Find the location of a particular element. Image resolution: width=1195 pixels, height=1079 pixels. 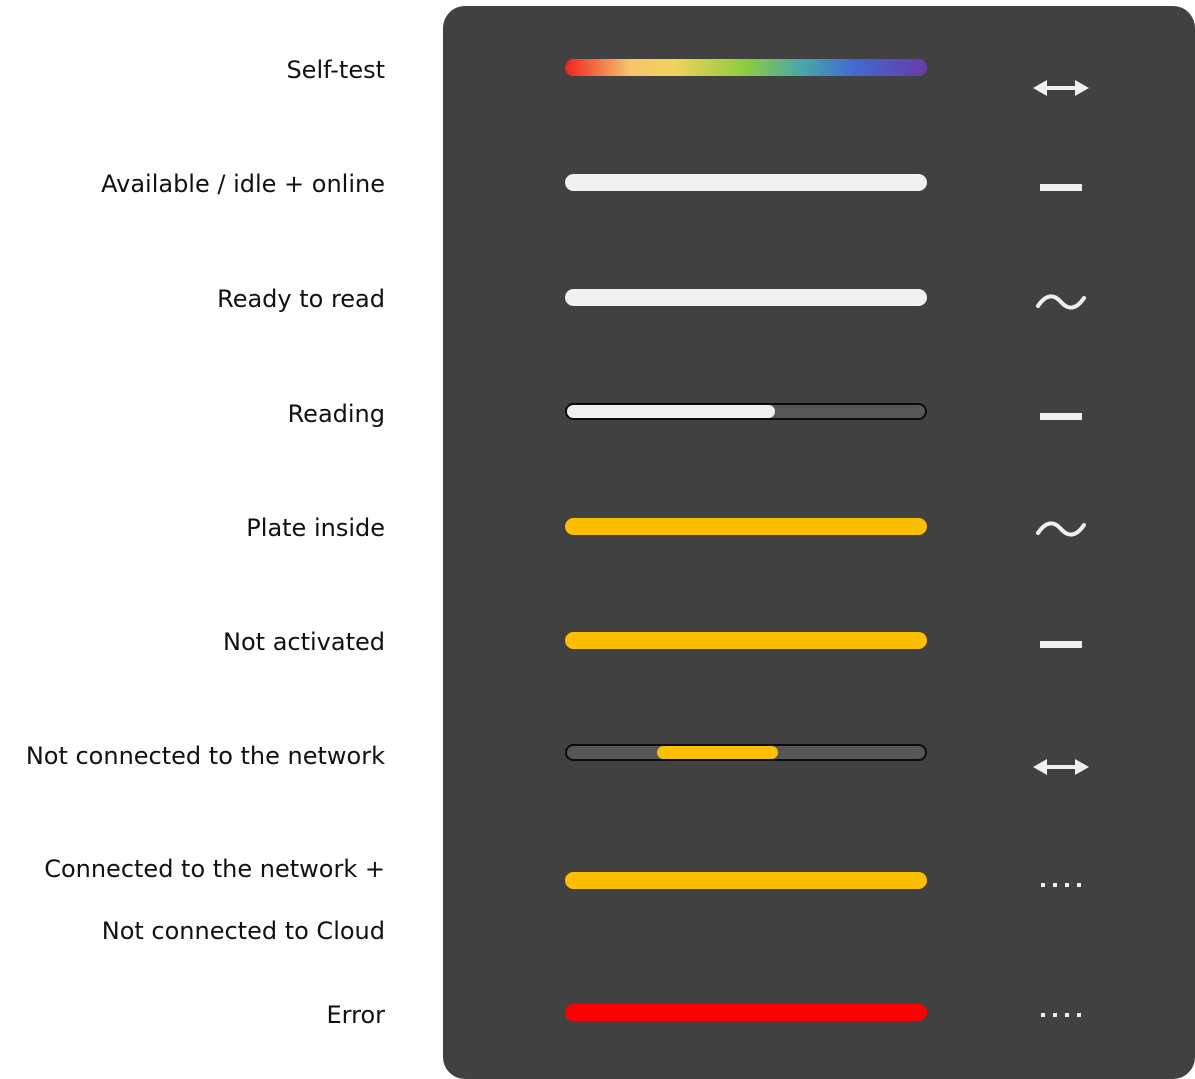

row-label-available: Available / idle + online is located at coordinates (243, 184).